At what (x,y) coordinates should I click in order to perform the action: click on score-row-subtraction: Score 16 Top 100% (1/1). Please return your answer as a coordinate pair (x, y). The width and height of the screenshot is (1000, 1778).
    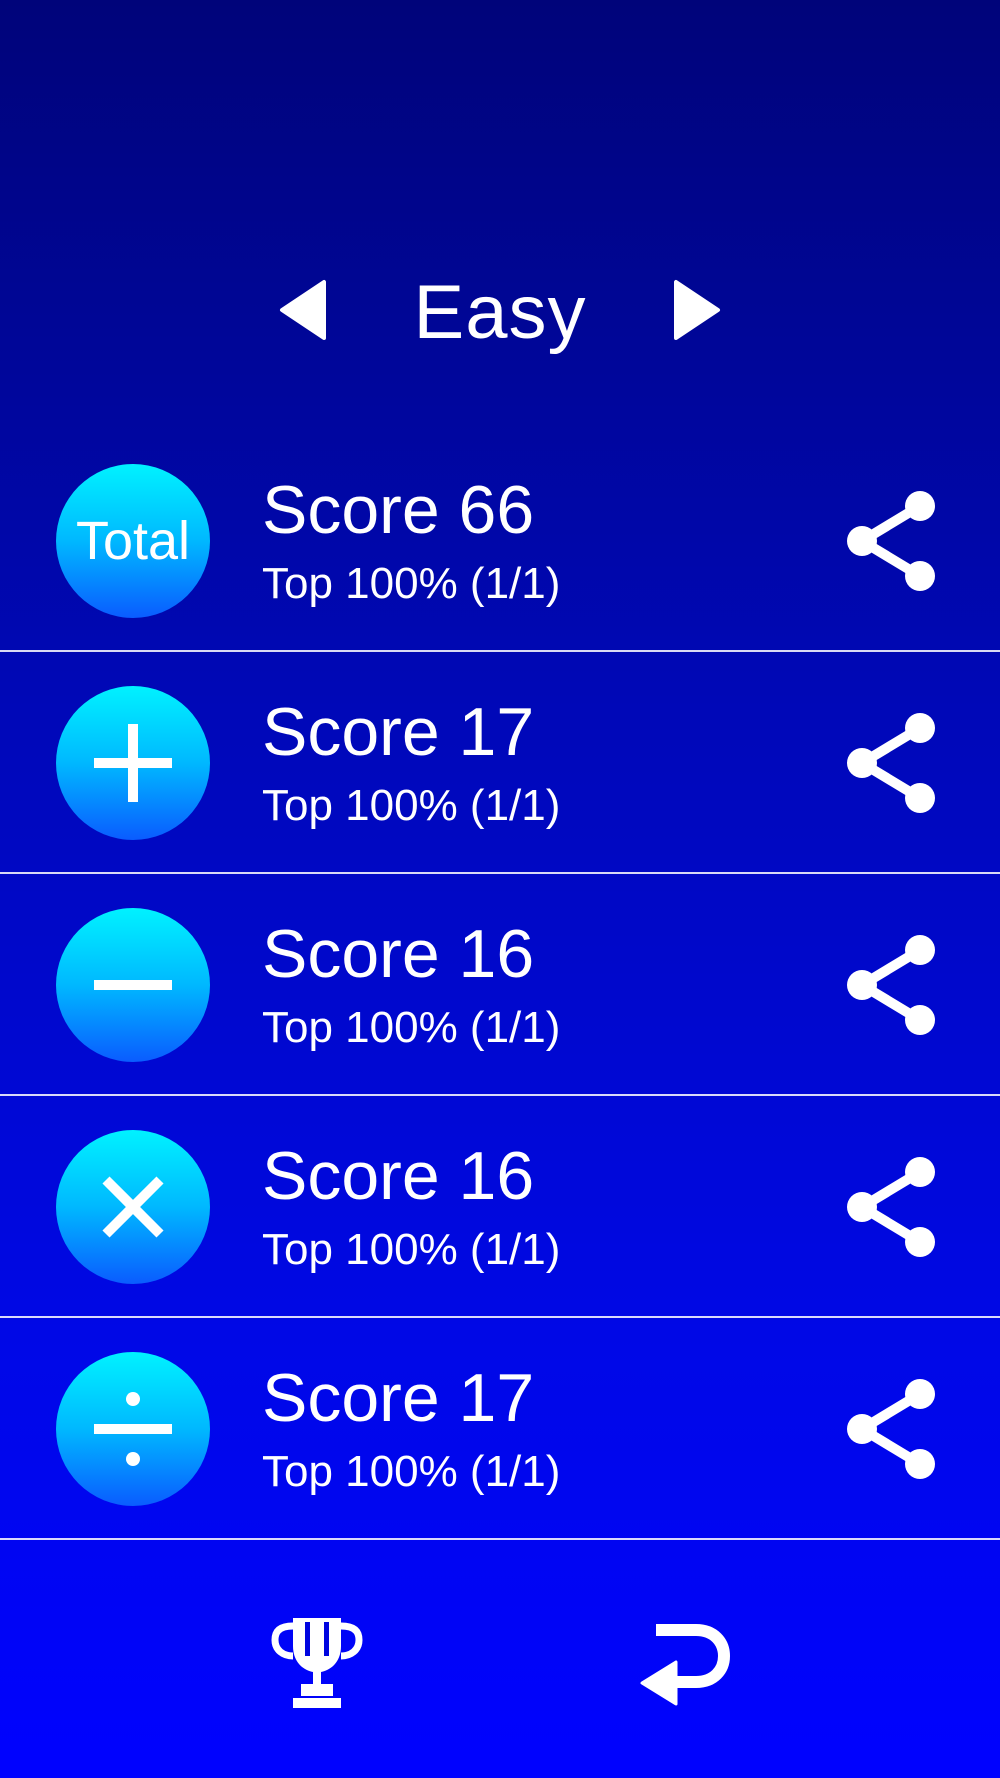
    Looking at the image, I should click on (500, 985).